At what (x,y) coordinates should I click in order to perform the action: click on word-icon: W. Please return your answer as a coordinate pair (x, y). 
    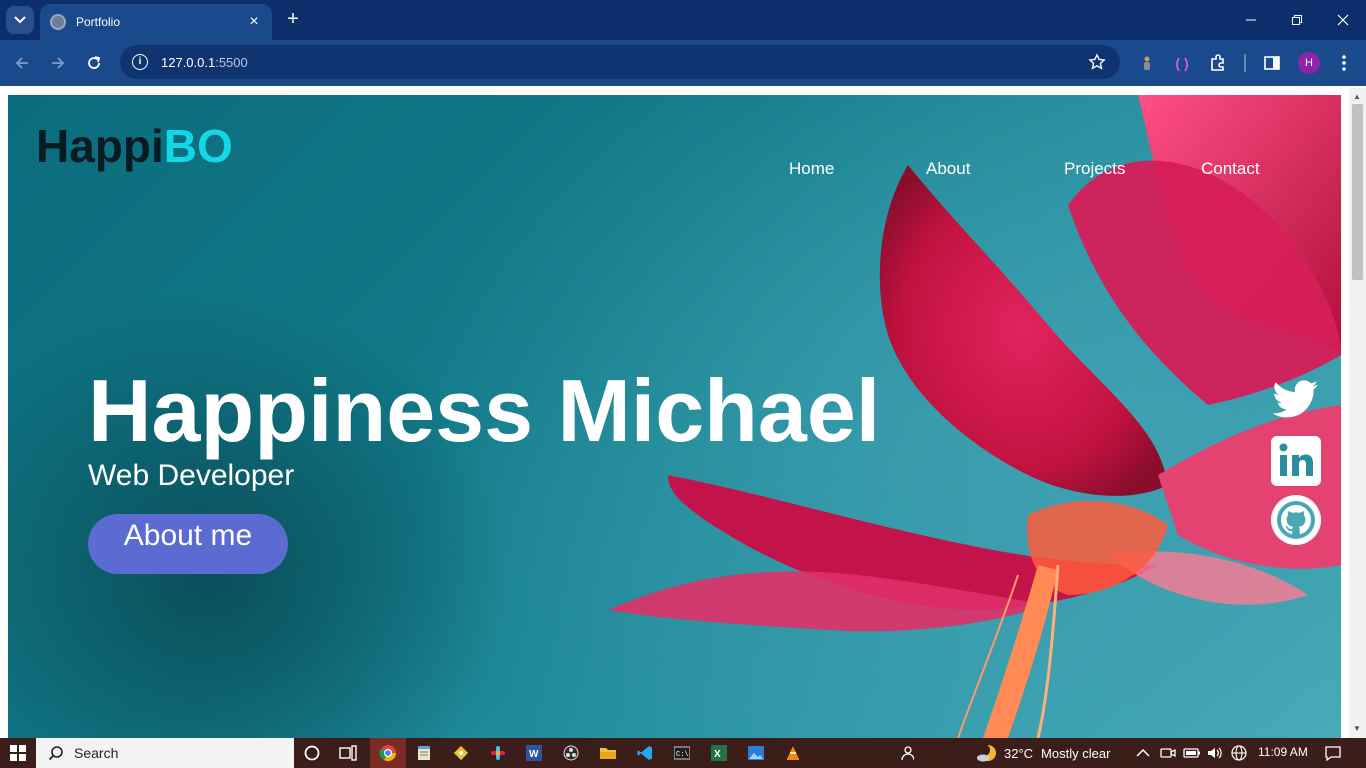
    Looking at the image, I should click on (534, 753).